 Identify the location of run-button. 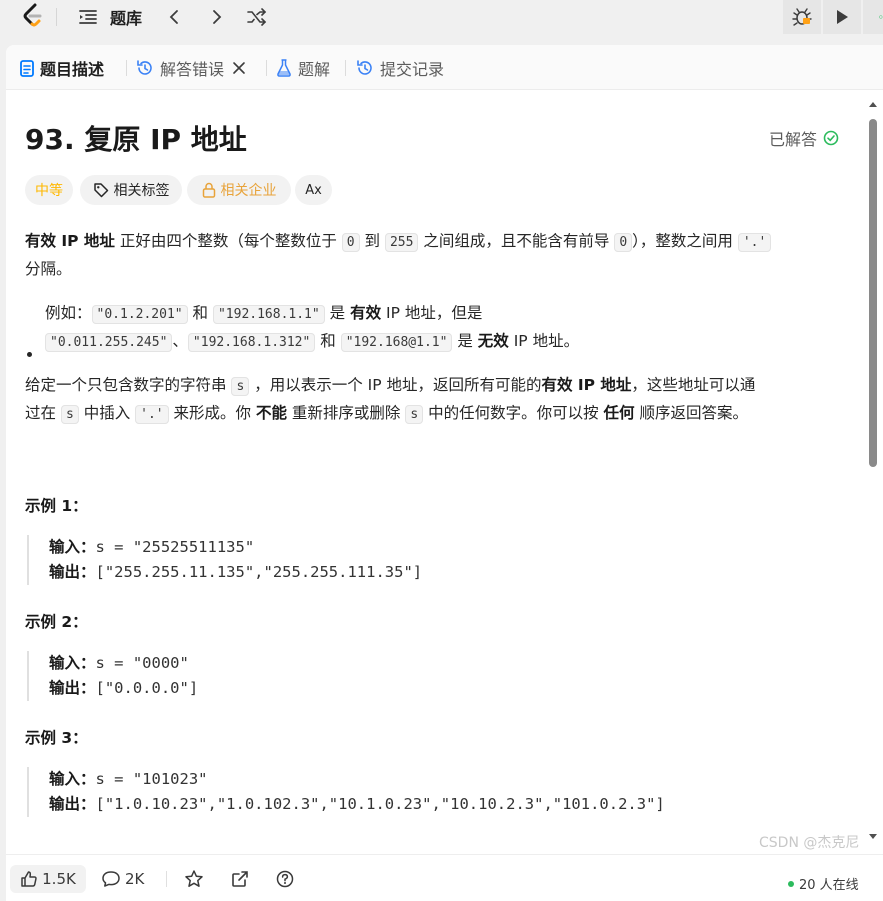
(842, 17).